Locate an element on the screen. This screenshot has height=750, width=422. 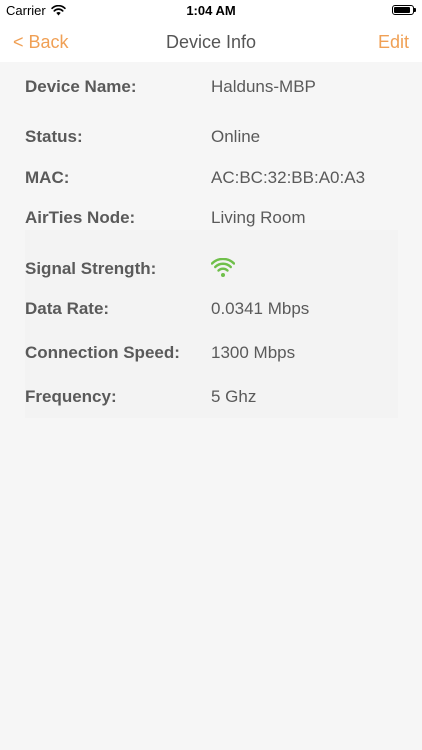
battery-icon is located at coordinates (404, 10).